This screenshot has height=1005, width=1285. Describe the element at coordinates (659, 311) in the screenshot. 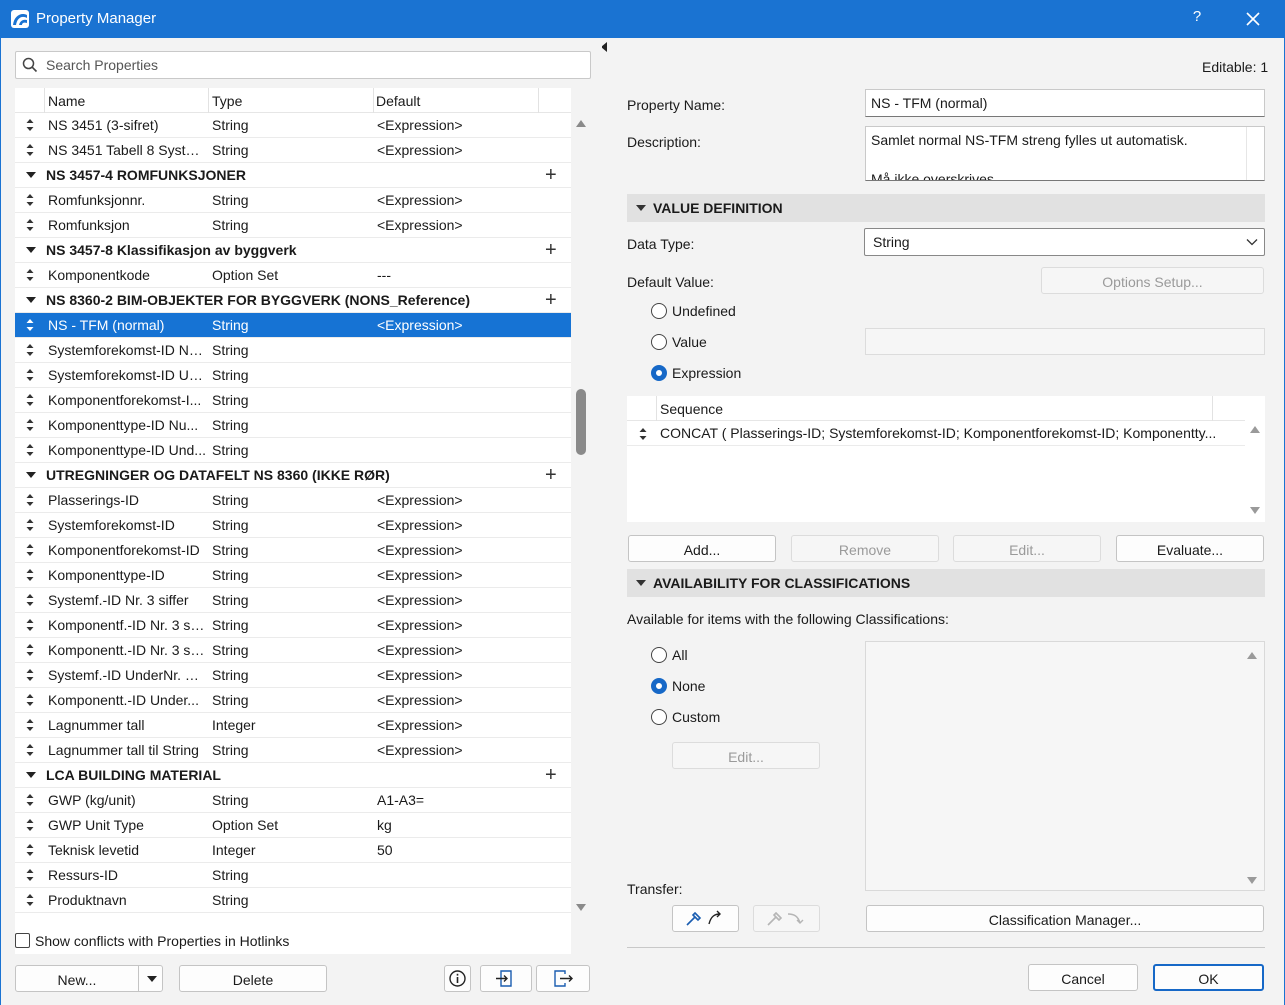

I see `radio-undefined-dot` at that location.